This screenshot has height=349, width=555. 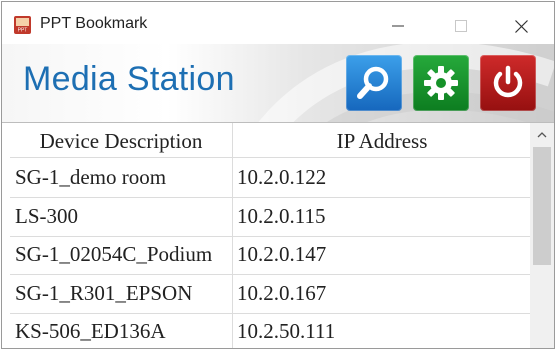 I want to click on close-icon, so click(x=521, y=26).